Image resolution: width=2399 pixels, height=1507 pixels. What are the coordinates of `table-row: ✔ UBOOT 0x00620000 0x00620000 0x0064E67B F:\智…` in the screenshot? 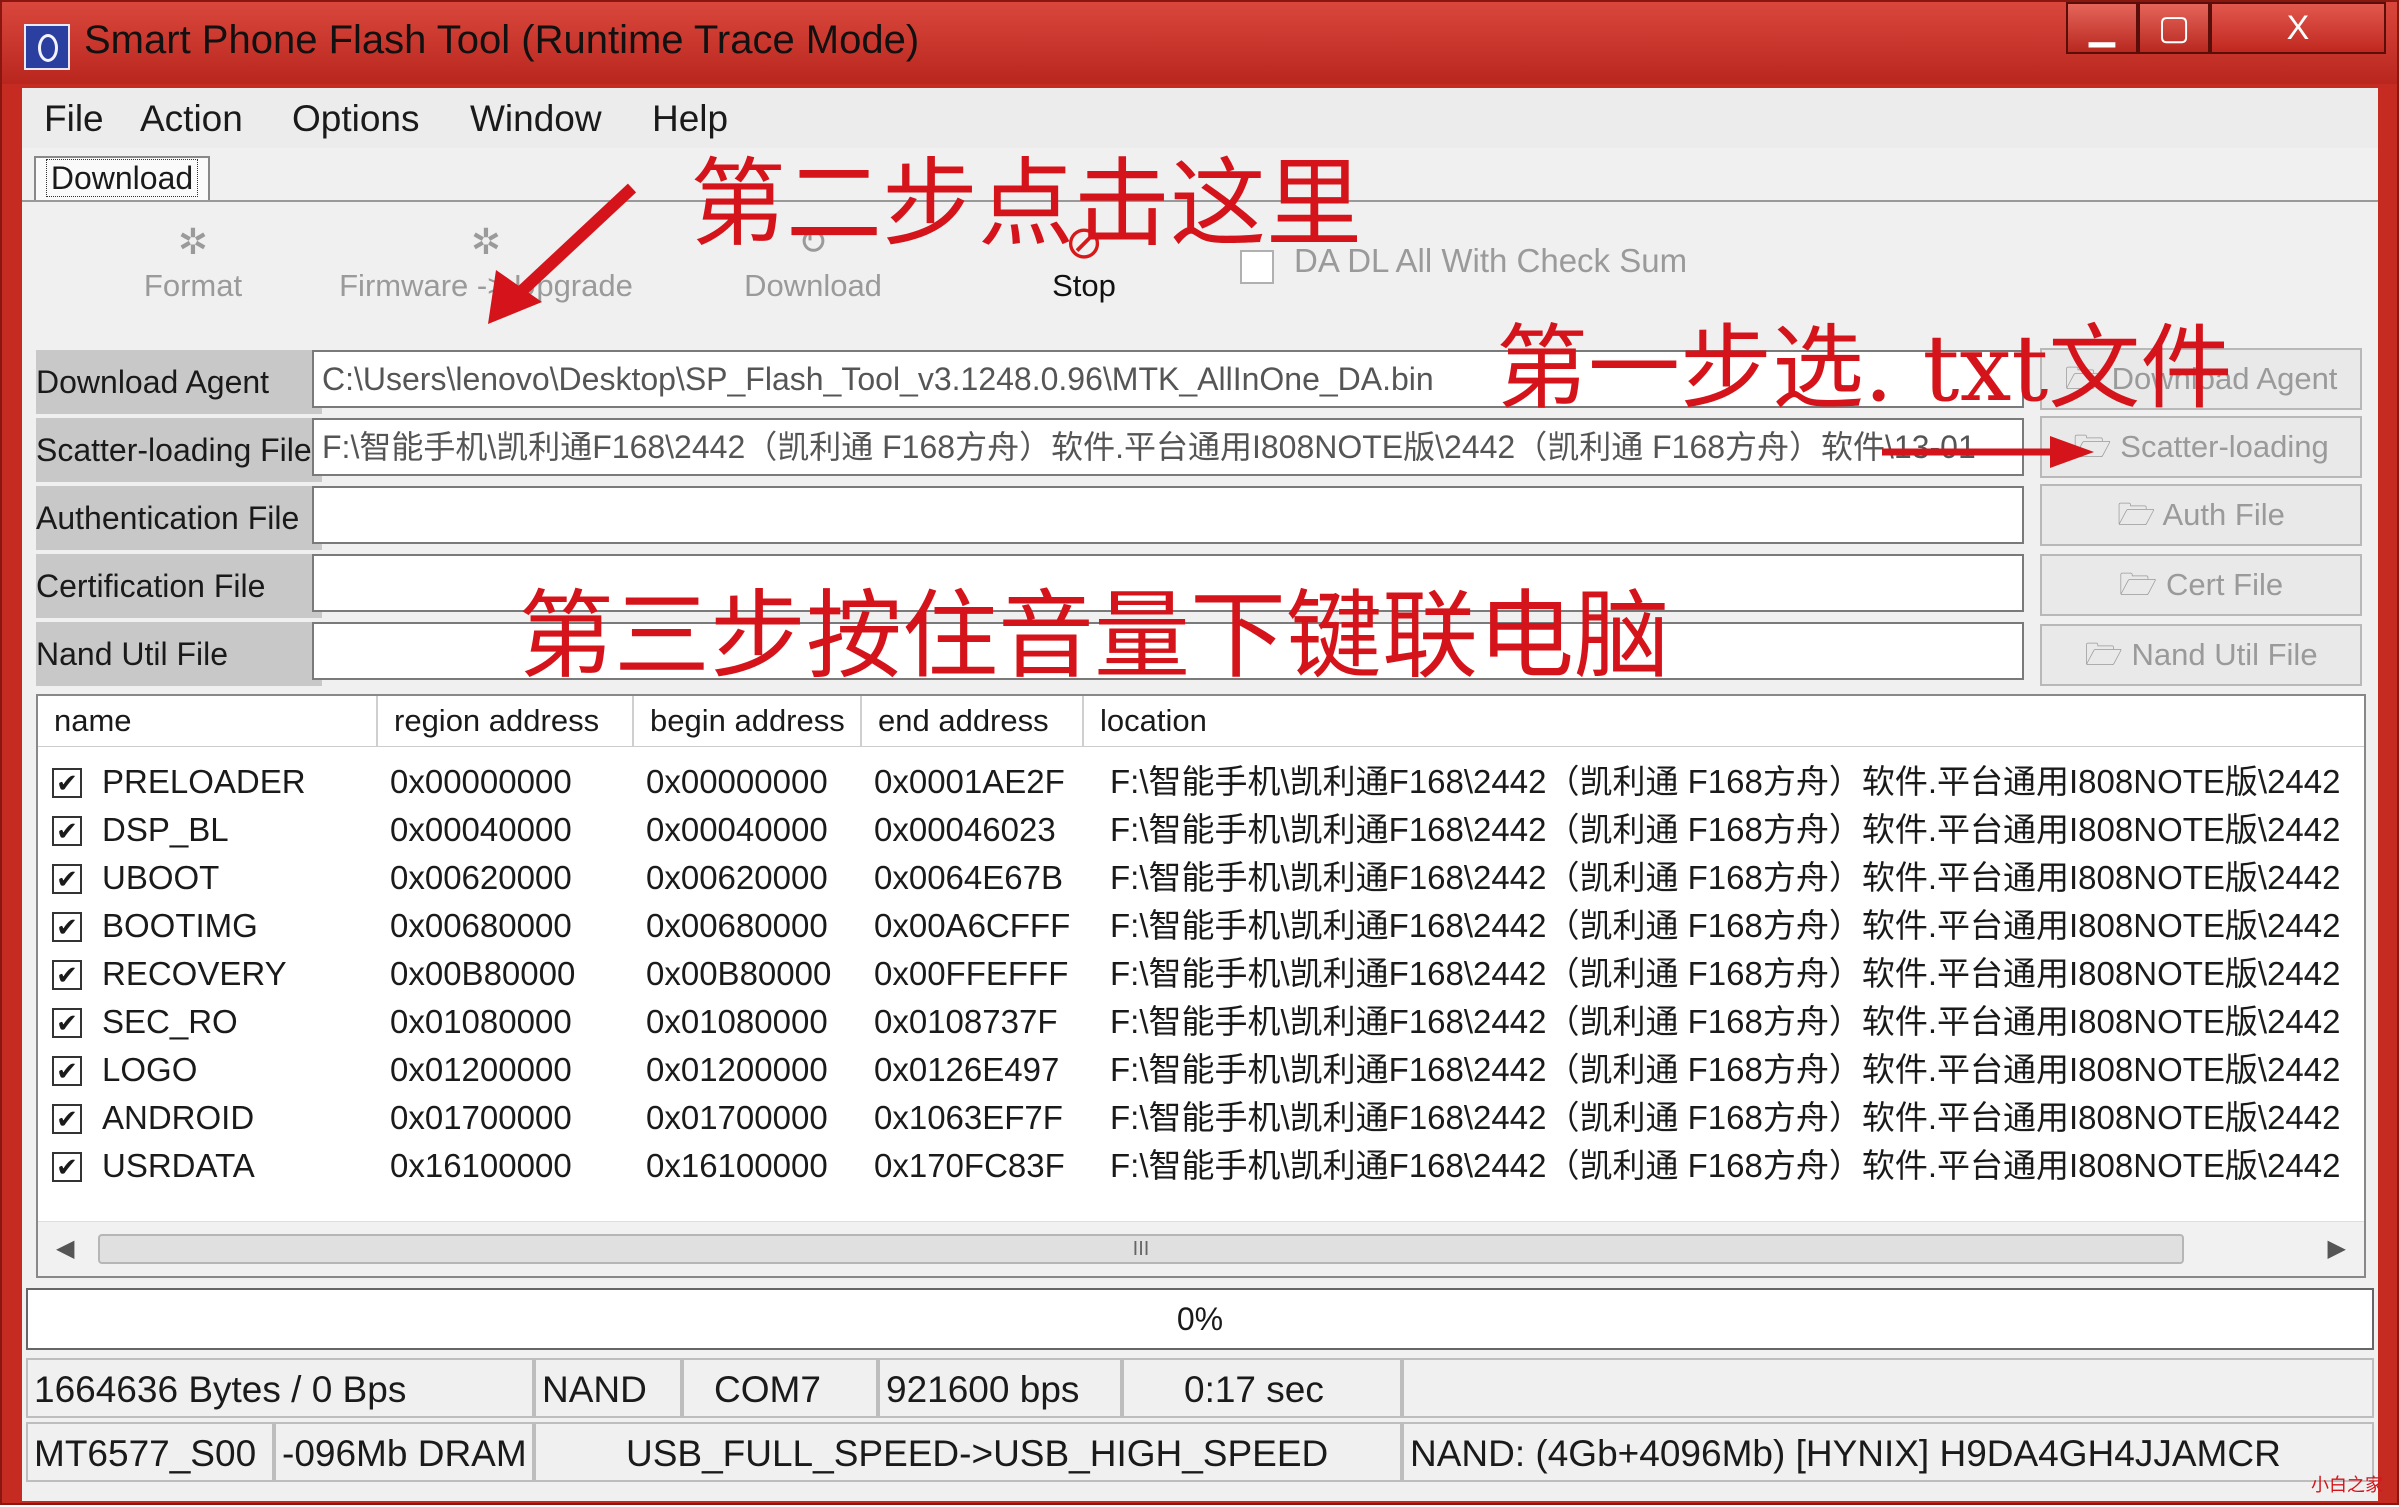 It's located at (1201, 878).